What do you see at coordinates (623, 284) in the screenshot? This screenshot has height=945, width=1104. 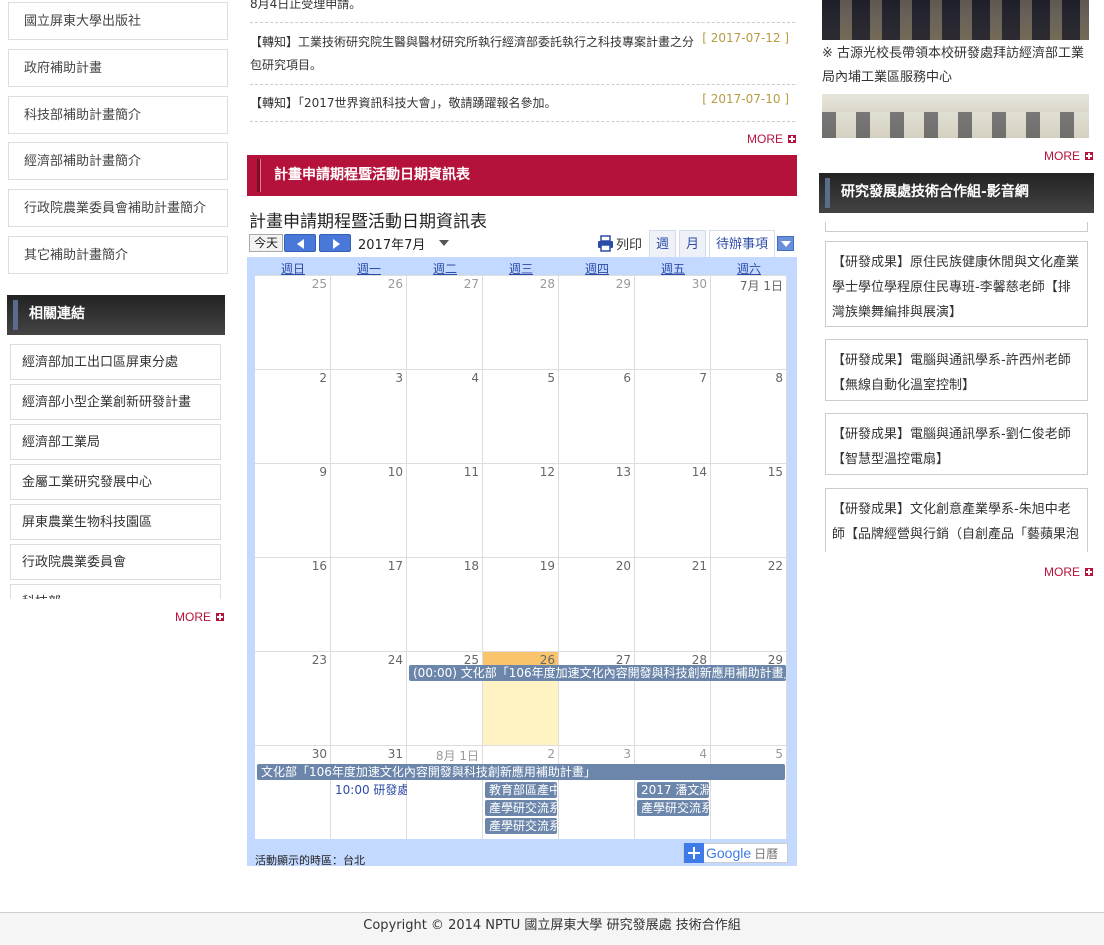 I see `day-number: 29` at bounding box center [623, 284].